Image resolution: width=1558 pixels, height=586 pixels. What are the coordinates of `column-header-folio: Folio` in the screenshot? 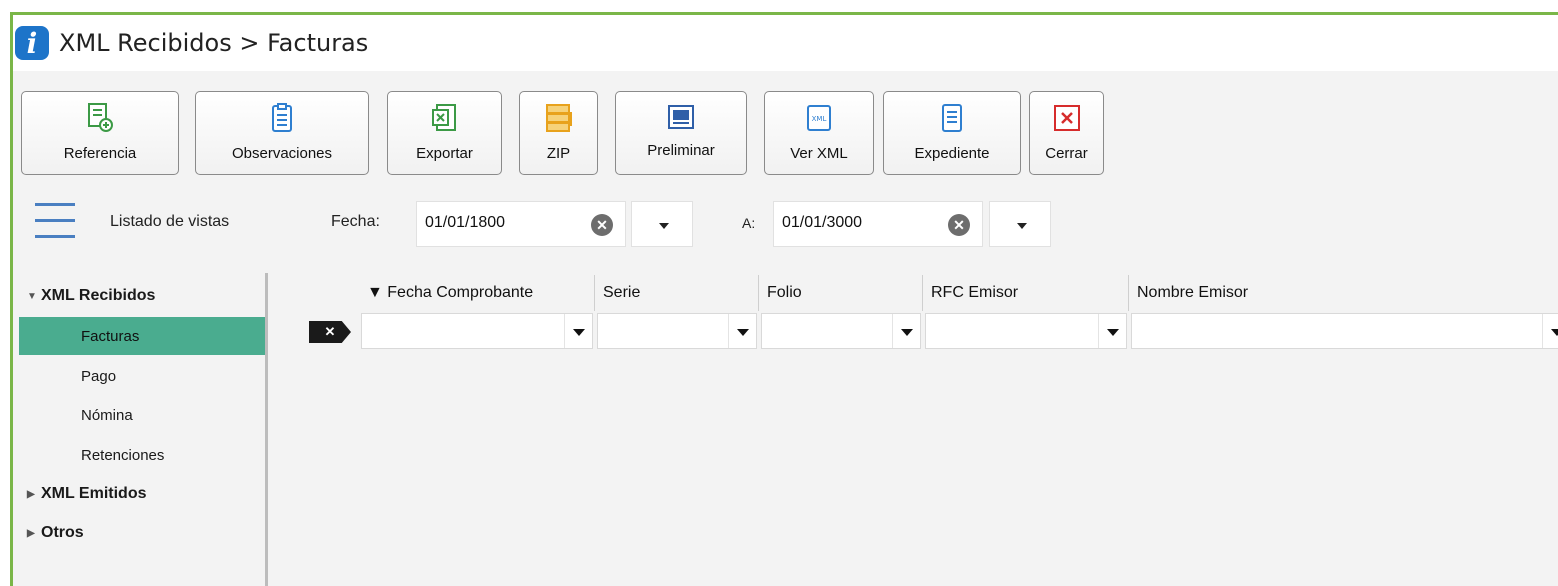 It's located at (841, 293).